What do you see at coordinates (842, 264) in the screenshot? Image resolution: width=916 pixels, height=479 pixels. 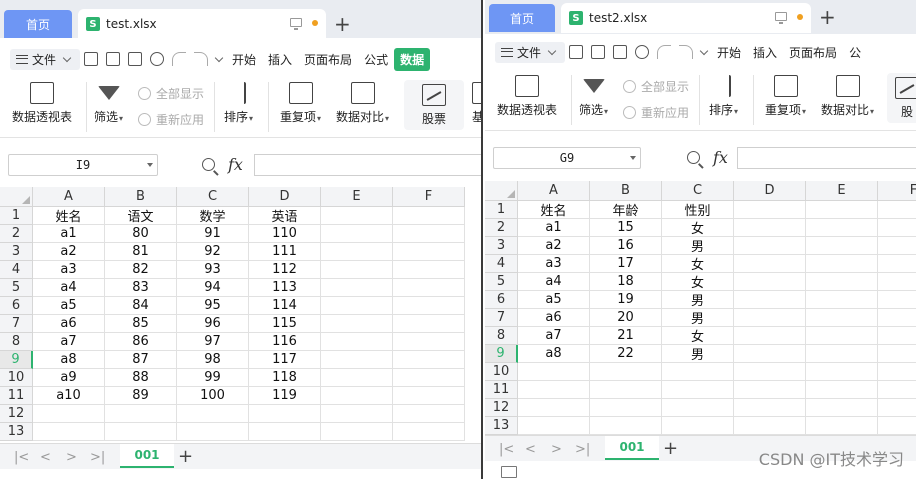 I see `cell-e4` at bounding box center [842, 264].